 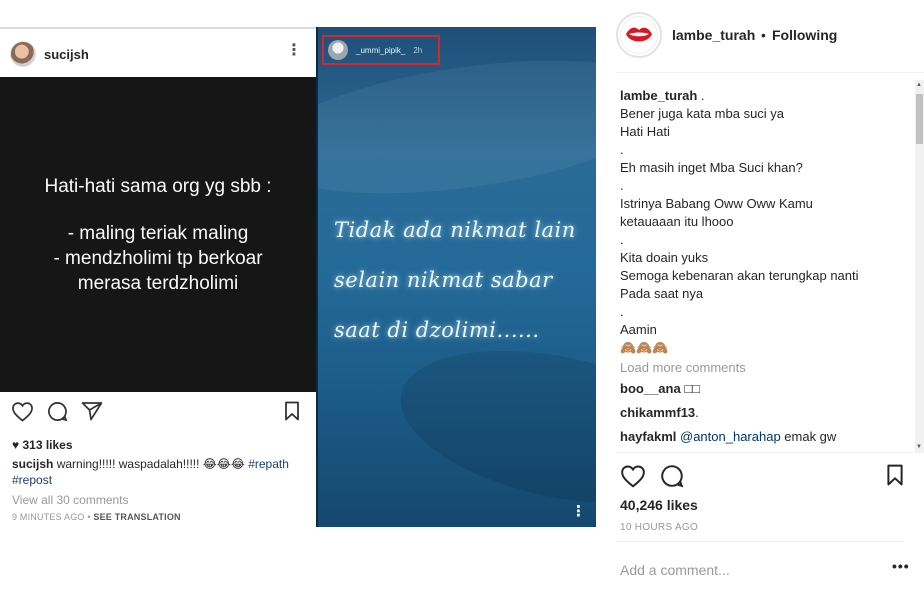 What do you see at coordinates (730, 436) in the screenshot?
I see `comment-mention-link: @anton_harahap` at bounding box center [730, 436].